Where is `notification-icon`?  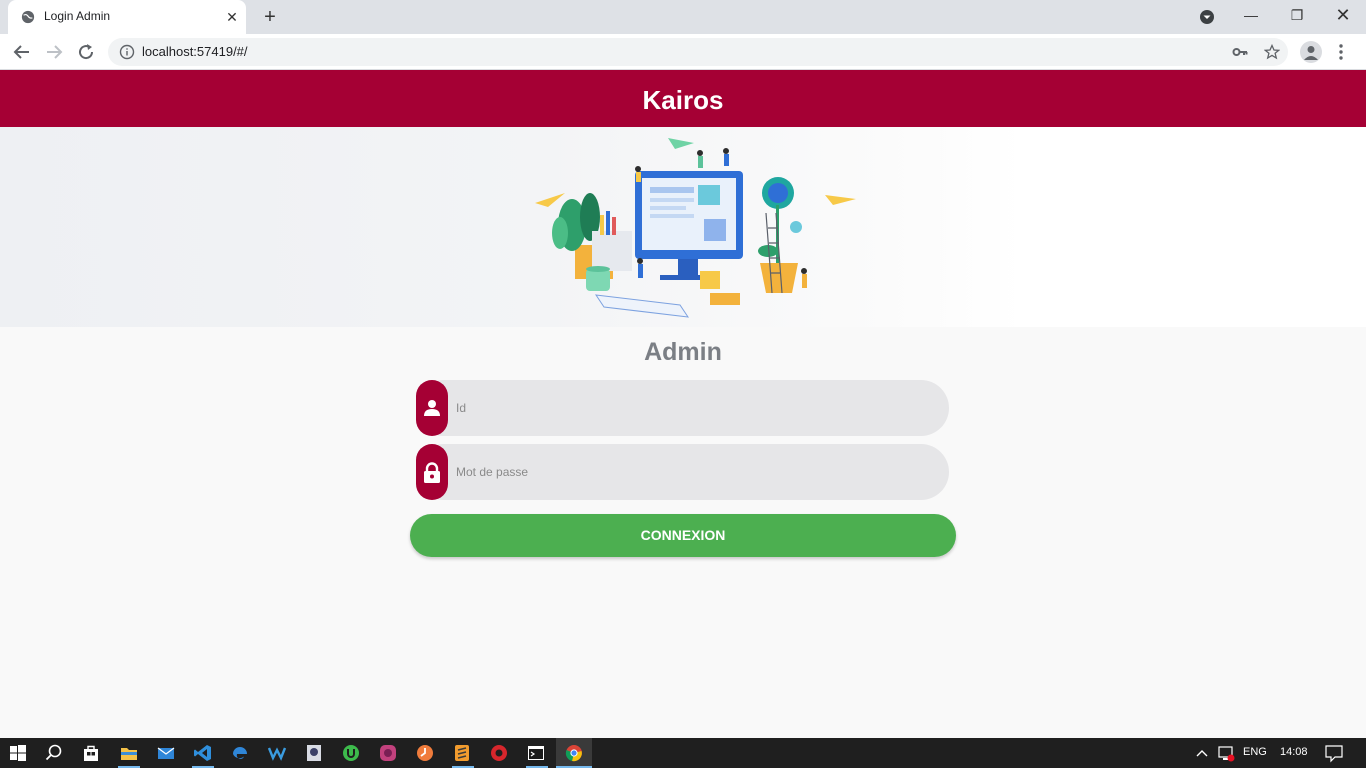
notification-icon is located at coordinates (1334, 753).